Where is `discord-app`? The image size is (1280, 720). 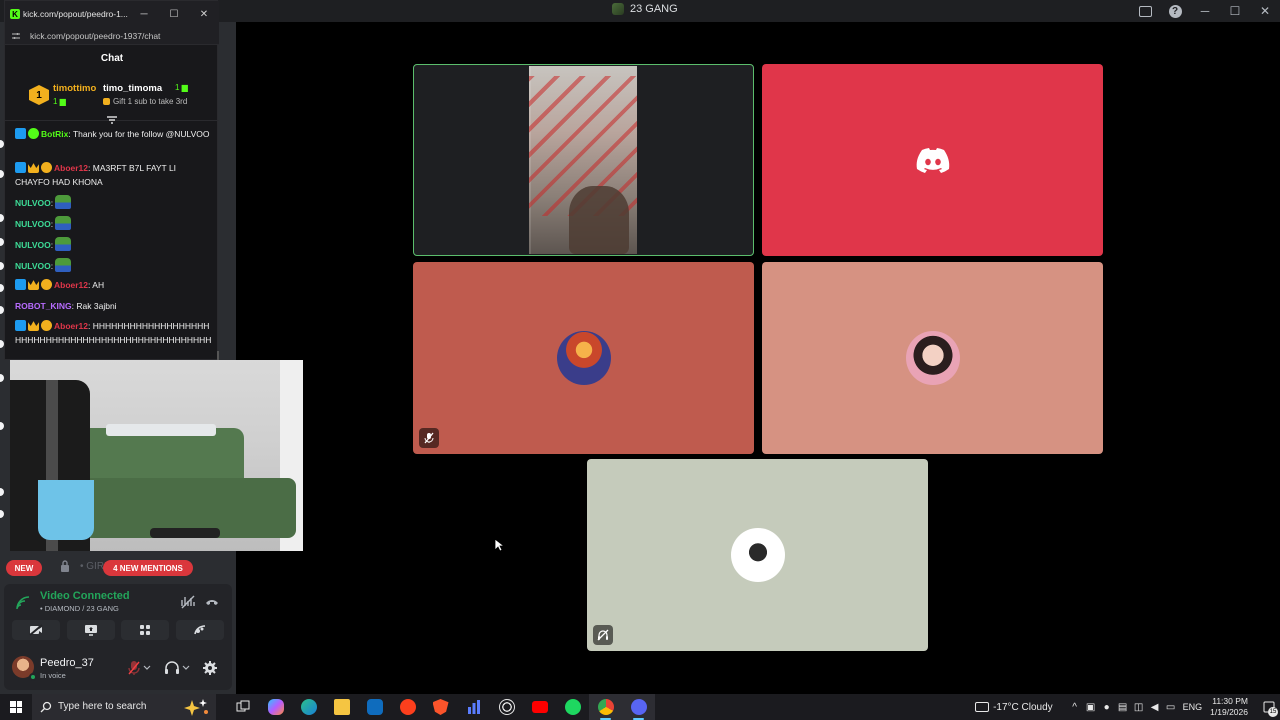 discord-app is located at coordinates (638, 707).